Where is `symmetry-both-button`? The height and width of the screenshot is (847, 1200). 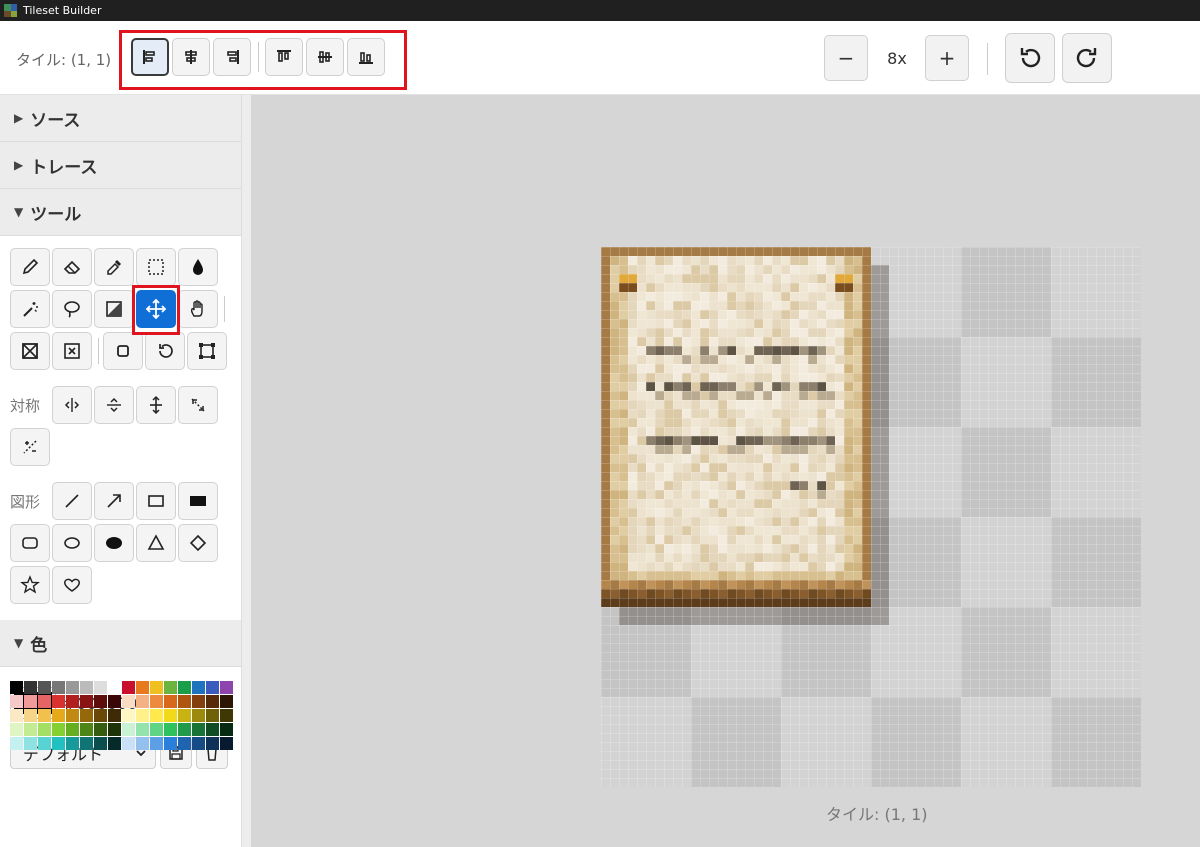 symmetry-both-button is located at coordinates (156, 405).